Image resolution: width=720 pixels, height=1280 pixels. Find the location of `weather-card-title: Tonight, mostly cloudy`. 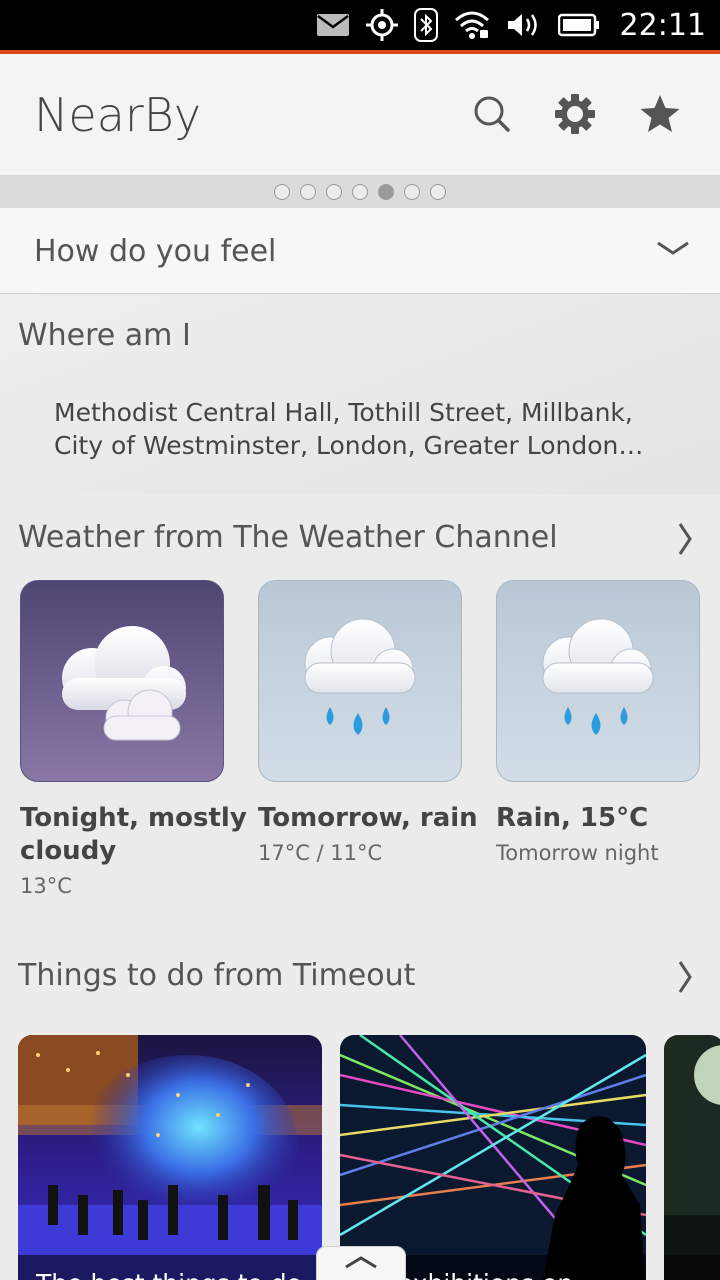

weather-card-title: Tonight, mostly cloudy is located at coordinates (133, 835).